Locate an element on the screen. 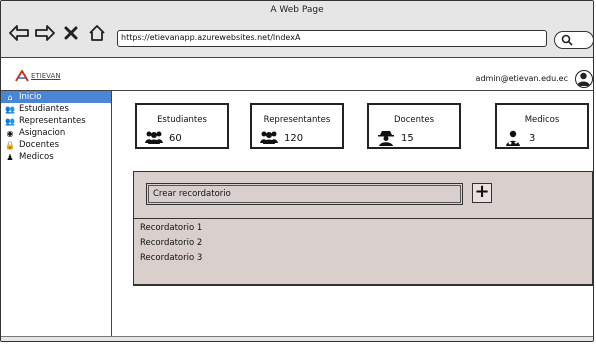 The height and width of the screenshot is (344, 596). sidebar-item-representantes: 👥 Representantes is located at coordinates (56, 121).